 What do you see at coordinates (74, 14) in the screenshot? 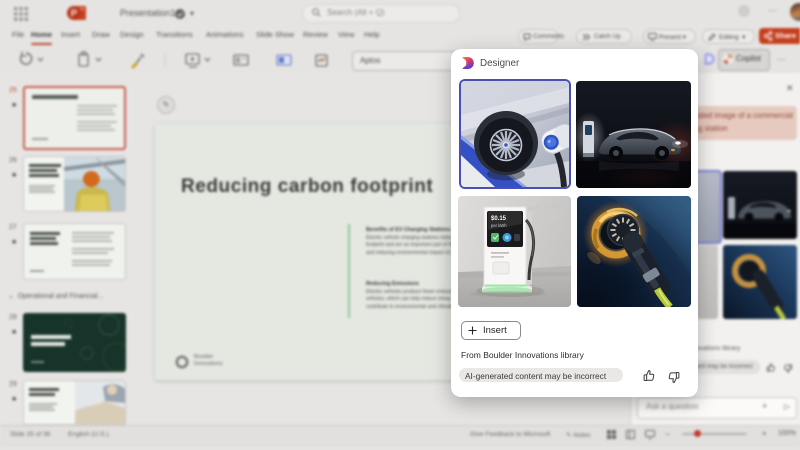
I see `svg-text: P` at bounding box center [74, 14].